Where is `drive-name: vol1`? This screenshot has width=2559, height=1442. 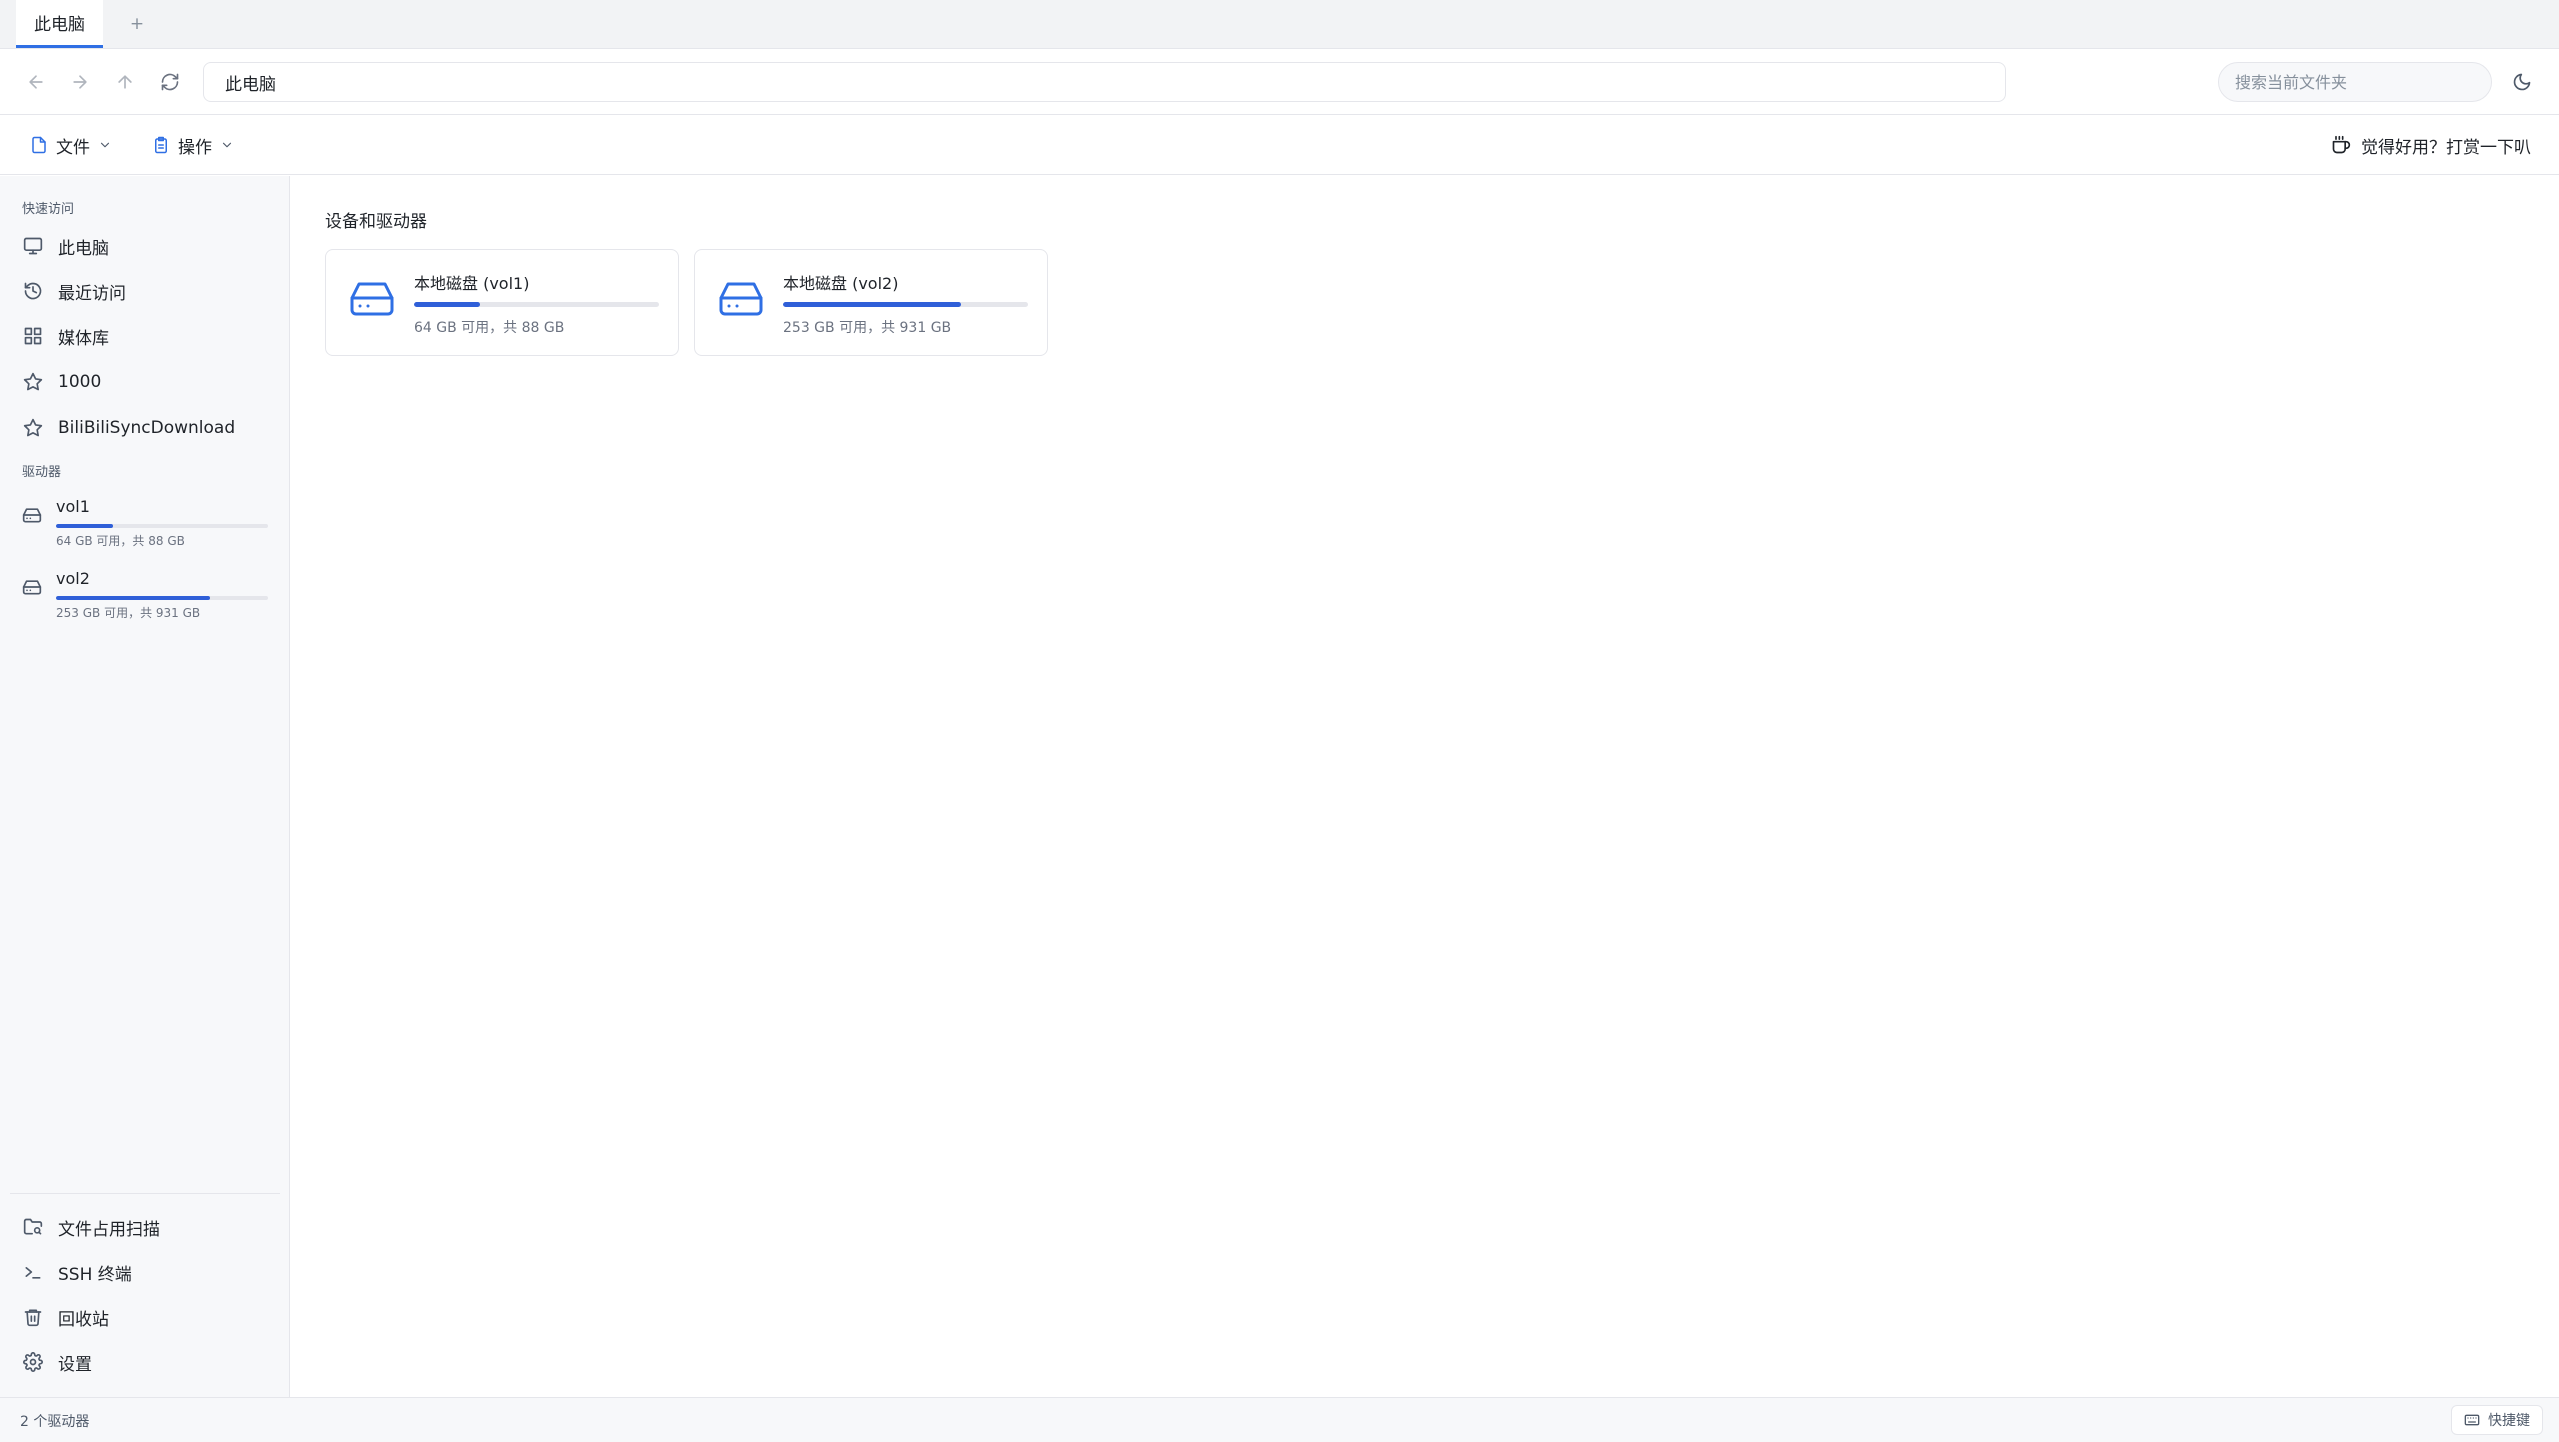 drive-name: vol1 is located at coordinates (73, 506).